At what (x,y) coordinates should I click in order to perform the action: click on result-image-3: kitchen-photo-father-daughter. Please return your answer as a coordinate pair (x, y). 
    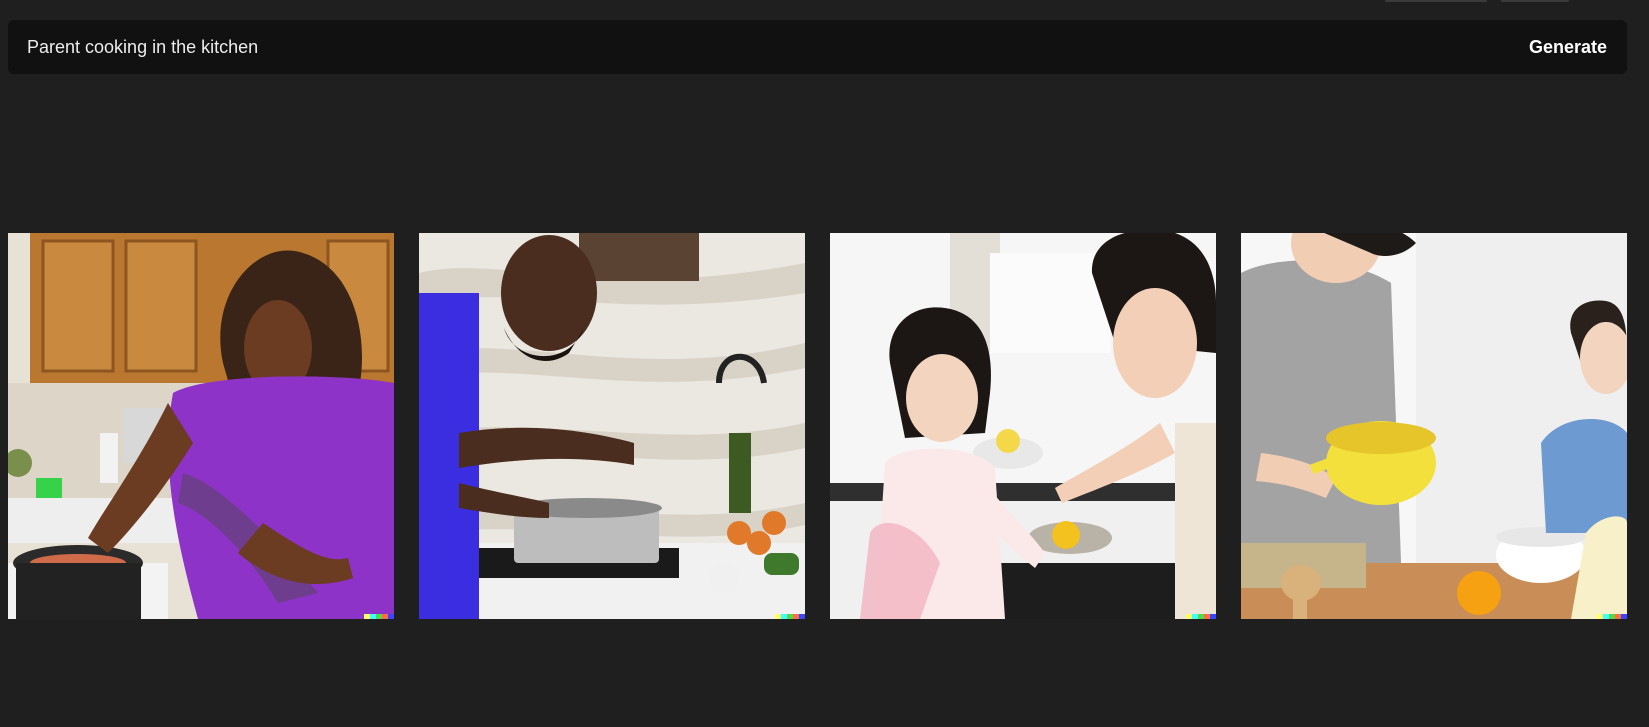
    Looking at the image, I should click on (1023, 426).